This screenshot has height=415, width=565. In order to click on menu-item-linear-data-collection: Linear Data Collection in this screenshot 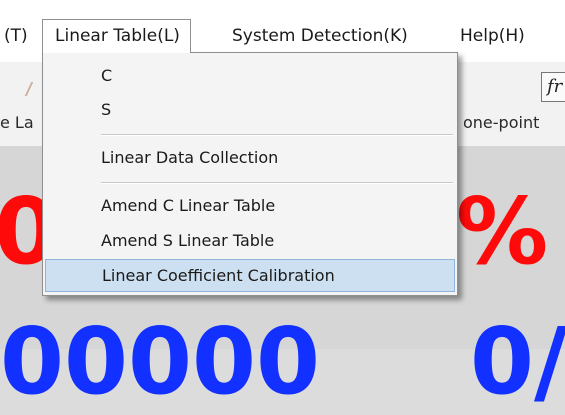, I will do `click(250, 158)`.